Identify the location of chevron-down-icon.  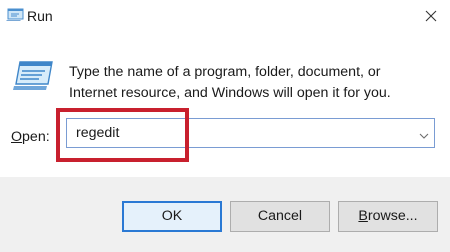
(424, 133).